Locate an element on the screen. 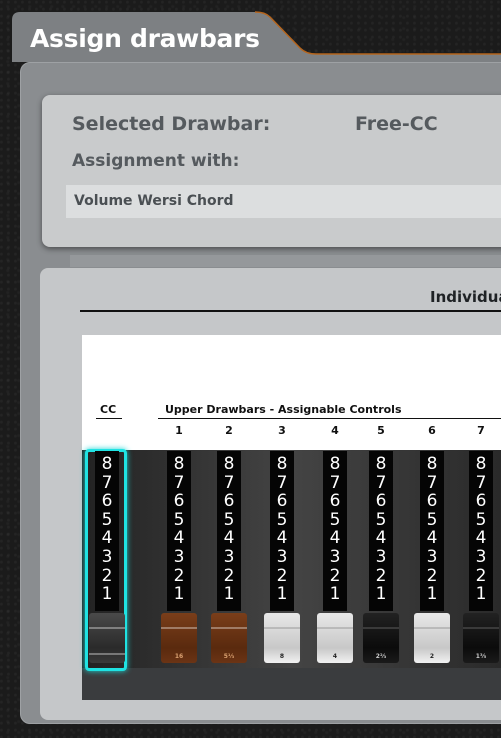 This screenshot has width=501, height=738. individual-label: Individua is located at coordinates (465, 297).